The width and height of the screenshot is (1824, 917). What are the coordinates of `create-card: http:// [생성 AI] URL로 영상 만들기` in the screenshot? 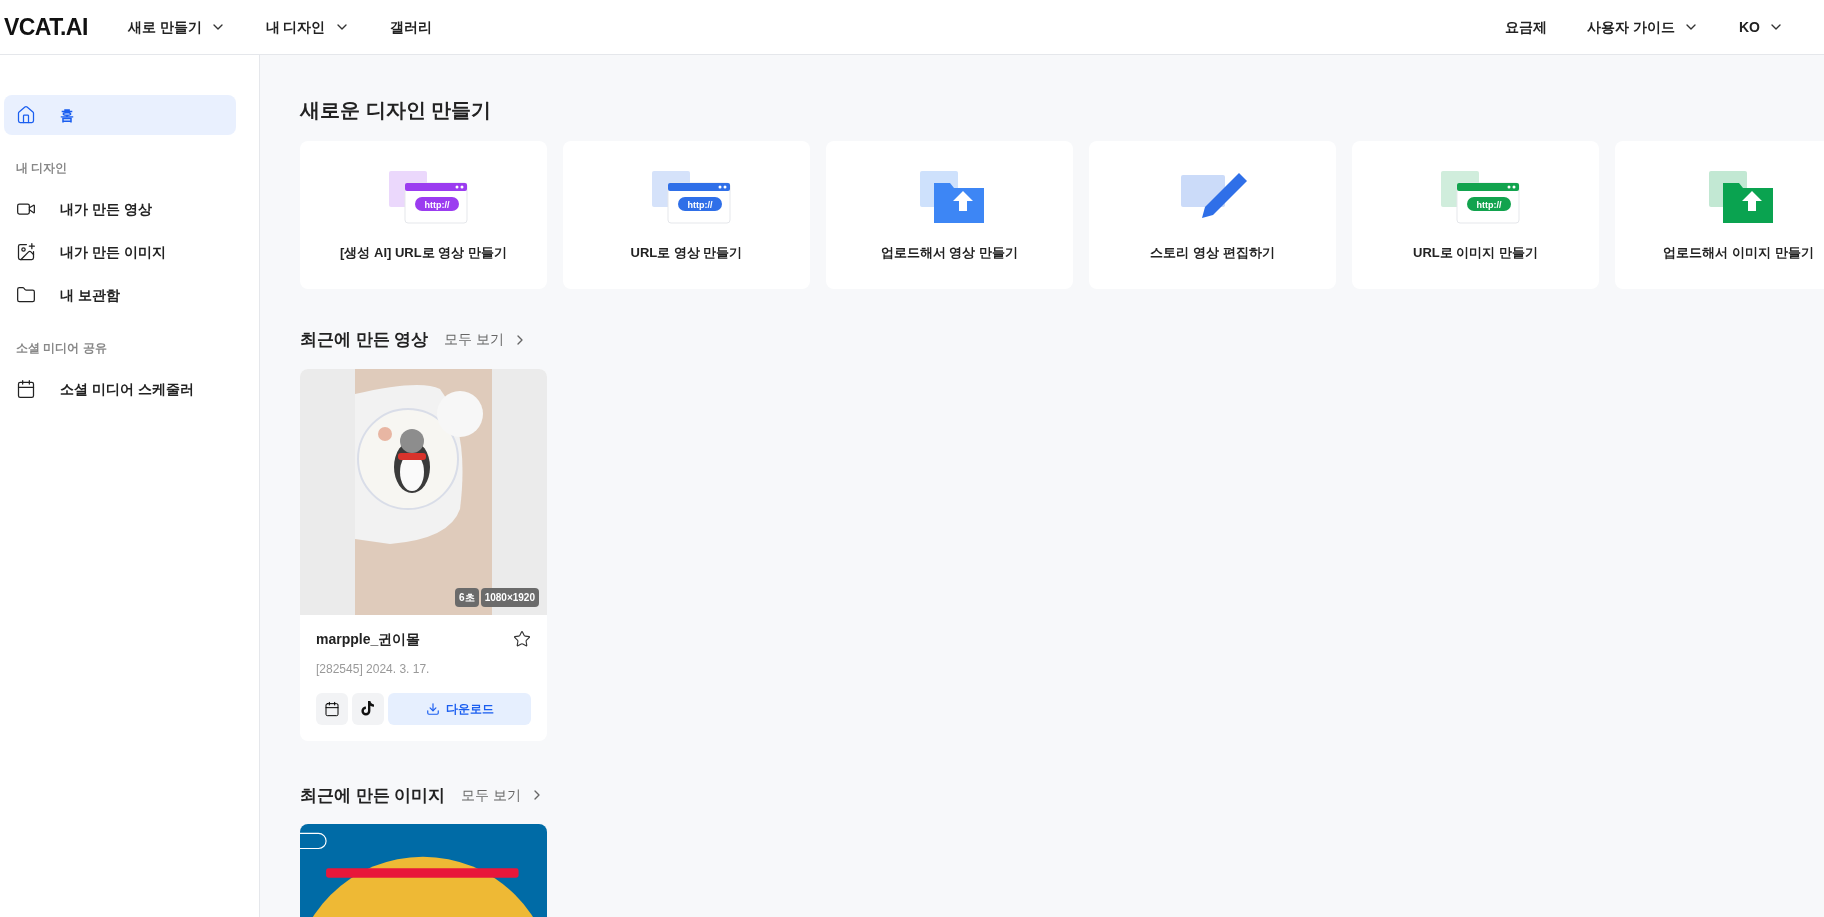 It's located at (423, 215).